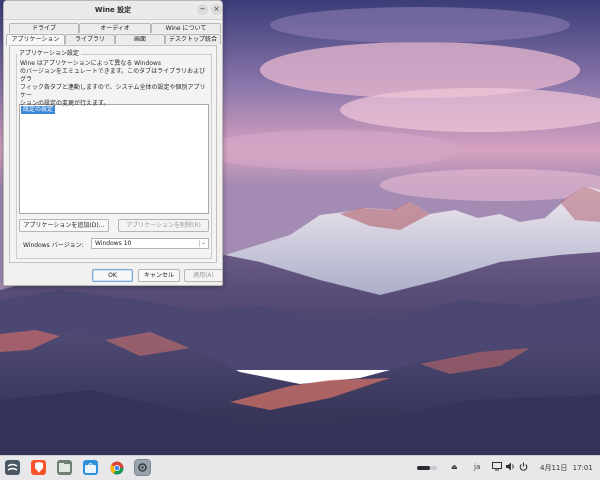 This screenshot has width=600, height=480. What do you see at coordinates (186, 28) in the screenshot?
I see `tab-about: Wine について` at bounding box center [186, 28].